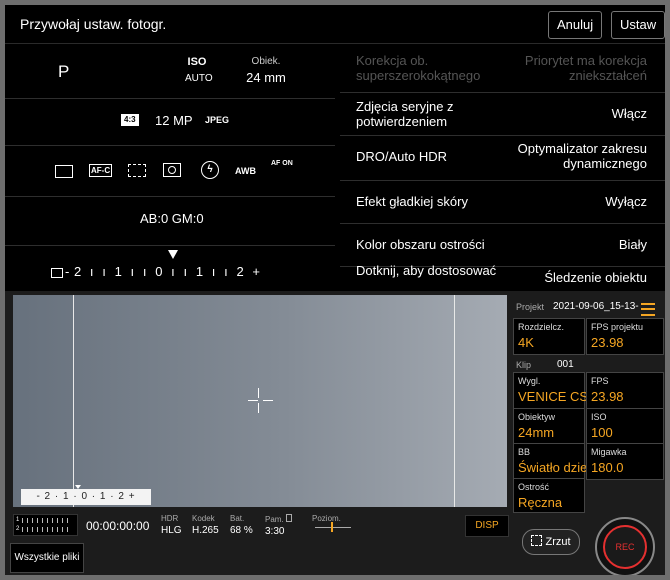 Image resolution: width=670 pixels, height=580 pixels. Describe the element at coordinates (171, 525) in the screenshot. I see `hdr-indicator: HDR HLG` at that location.